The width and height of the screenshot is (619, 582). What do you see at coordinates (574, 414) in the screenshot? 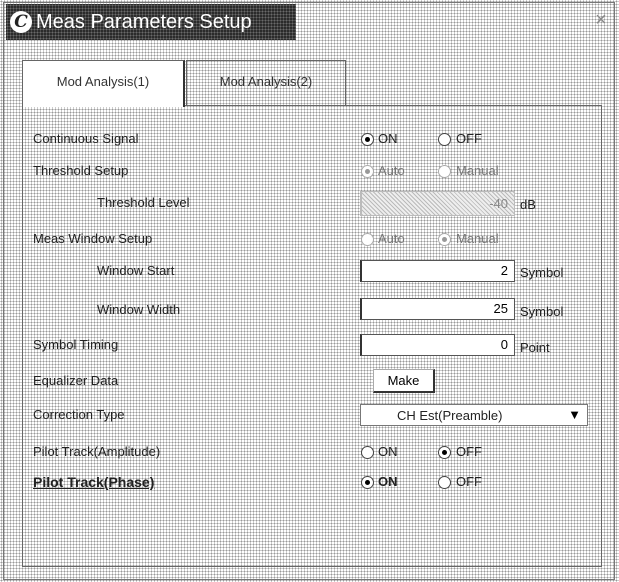
I see `dropdown-arrow-icon: ▼` at bounding box center [574, 414].